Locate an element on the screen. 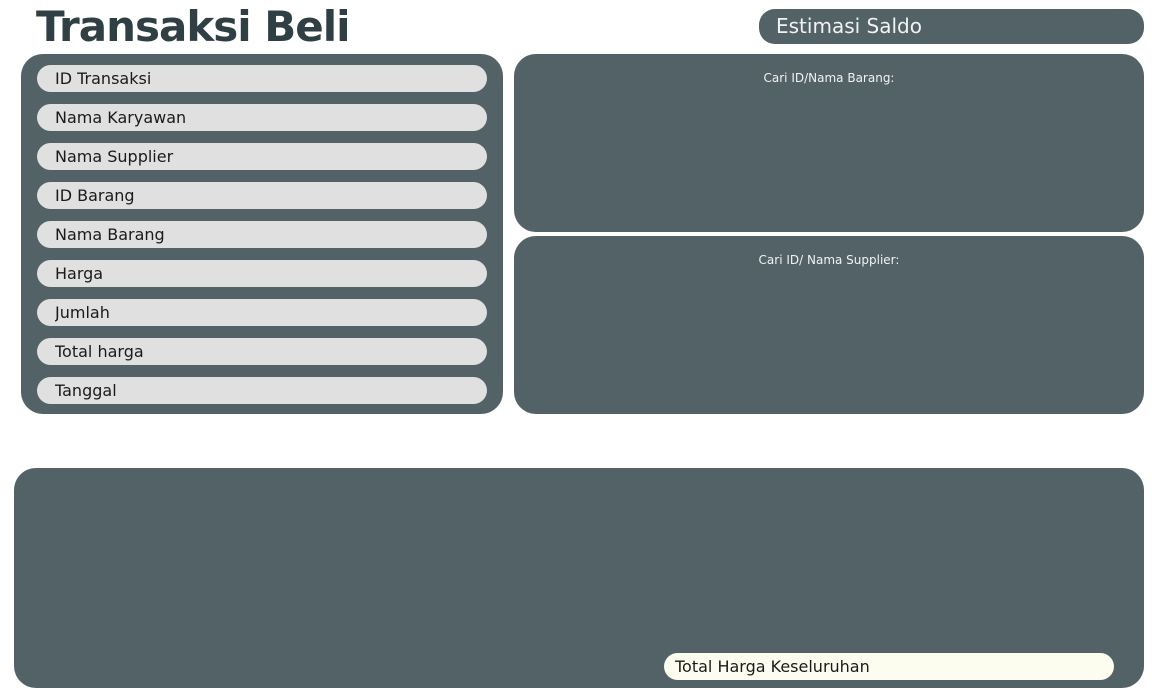 This screenshot has height=692, width=1158. nama-barang-input is located at coordinates (262, 234).